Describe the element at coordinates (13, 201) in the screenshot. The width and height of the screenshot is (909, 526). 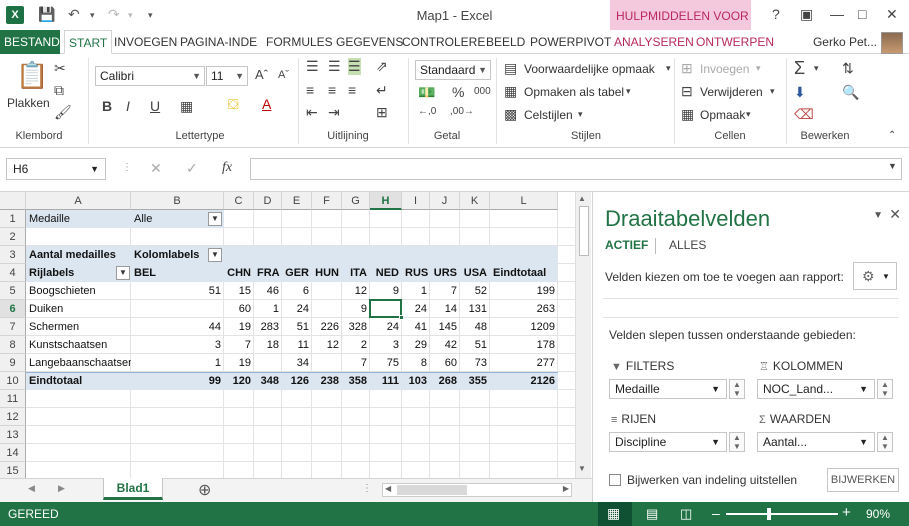
I see `select-all-corner` at that location.